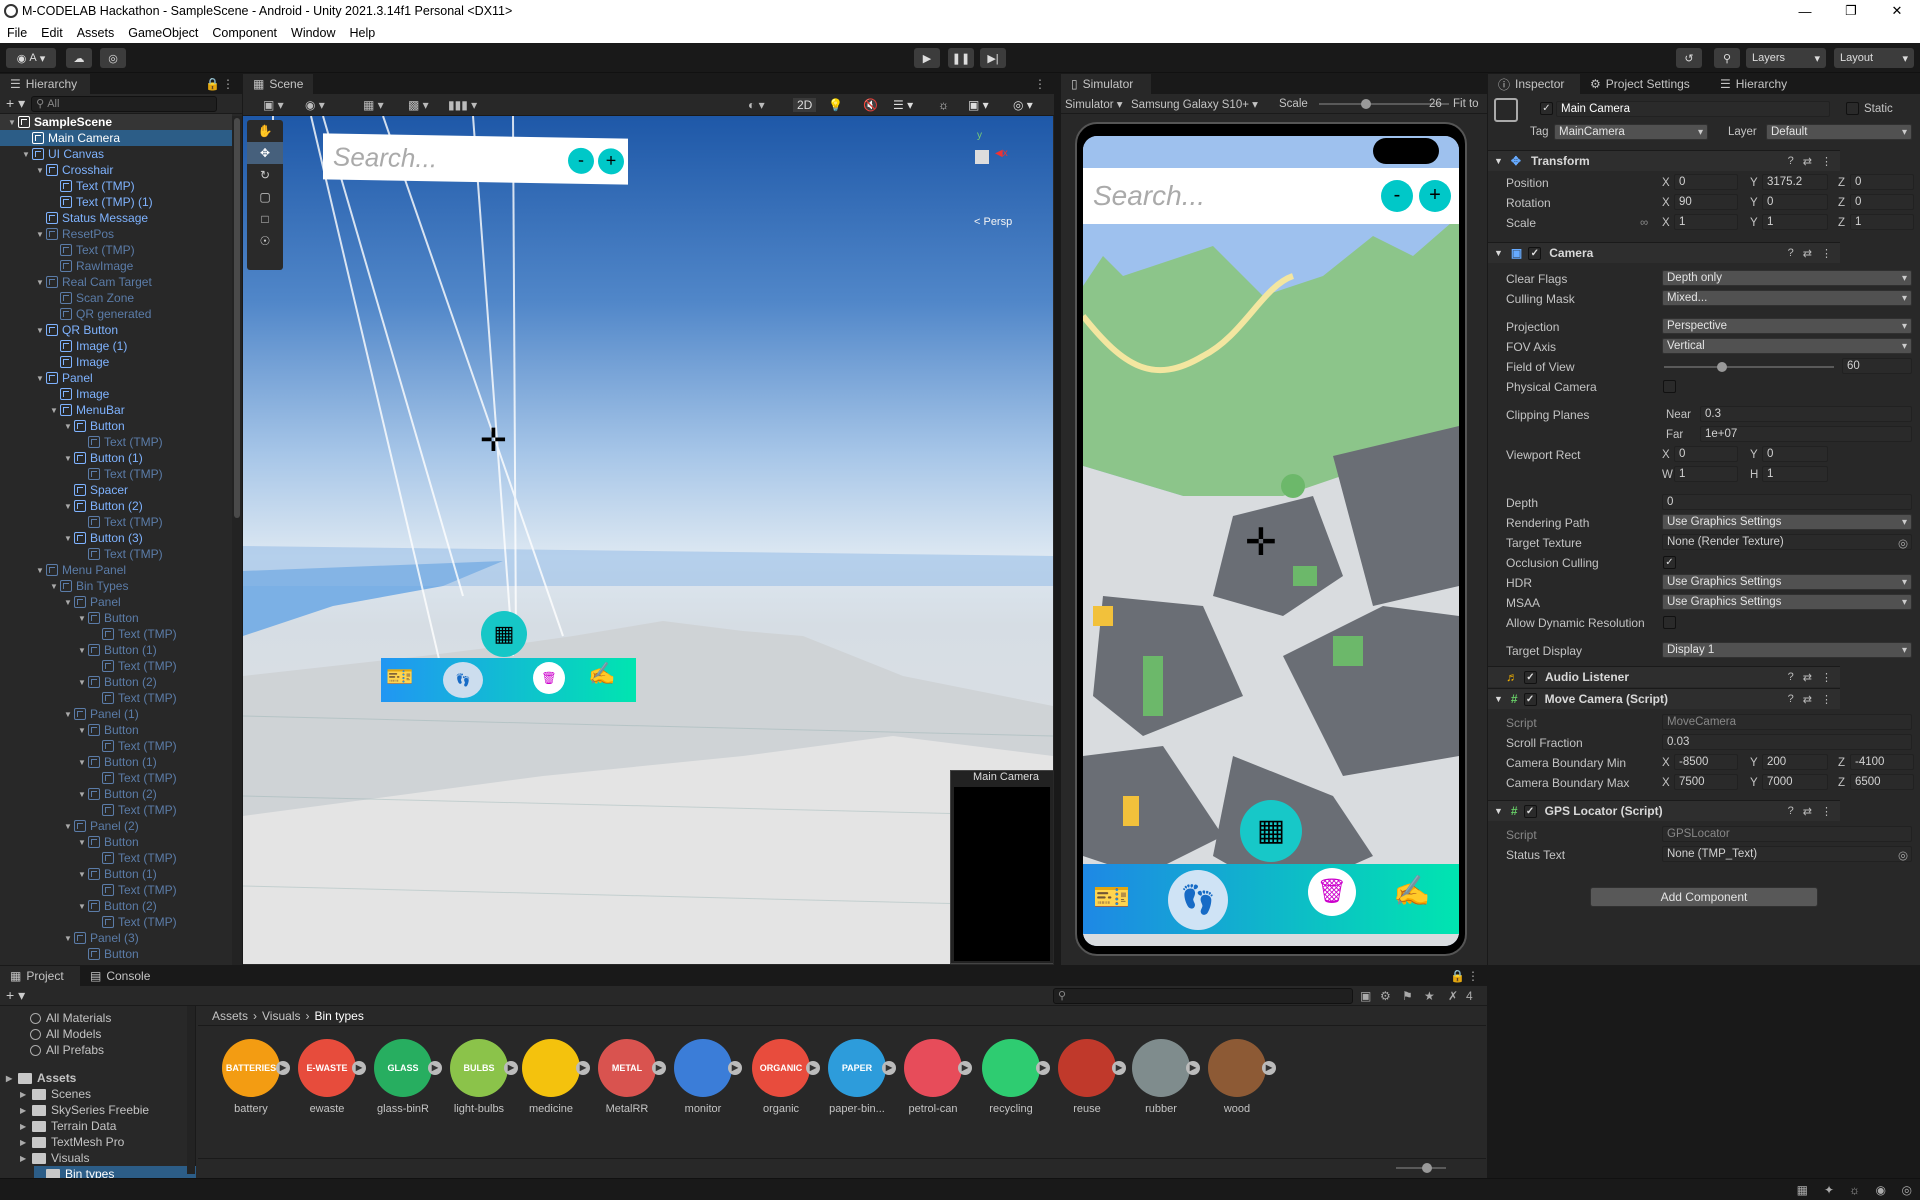  Describe the element at coordinates (1271, 541) in the screenshot. I see `device-screen: Search... - + ✛ ▦ 🎫 👣 🗑 ✍` at that location.